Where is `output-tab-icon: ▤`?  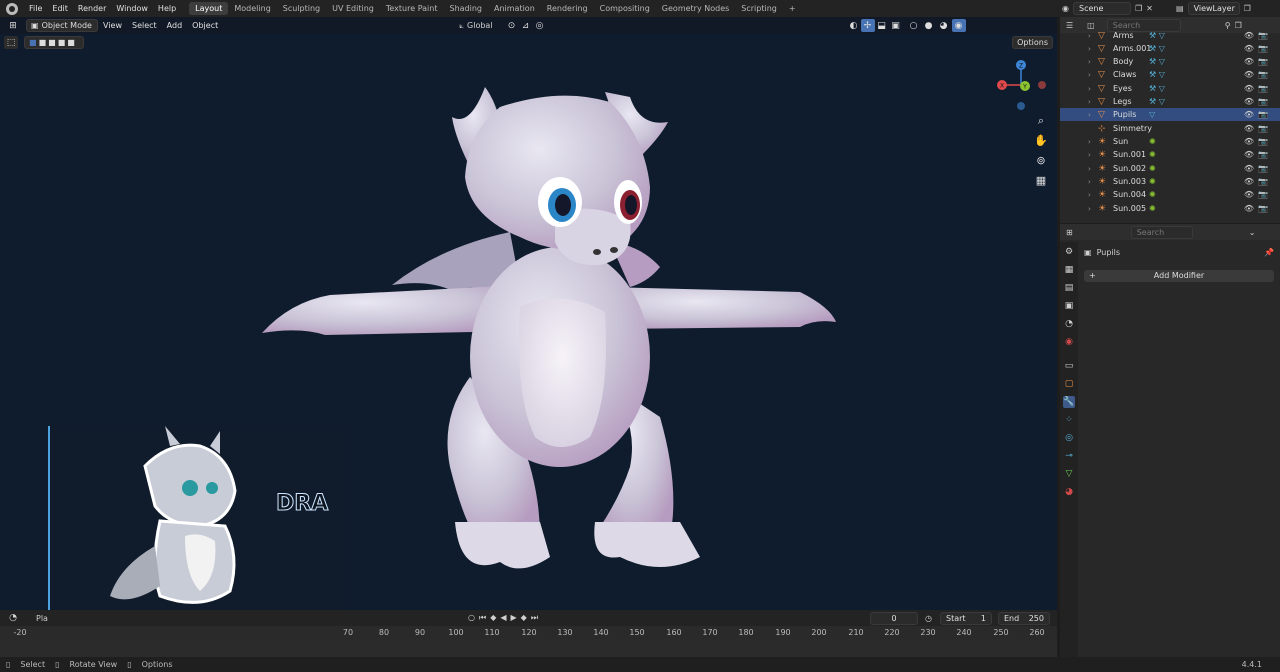 output-tab-icon: ▤ is located at coordinates (1069, 288).